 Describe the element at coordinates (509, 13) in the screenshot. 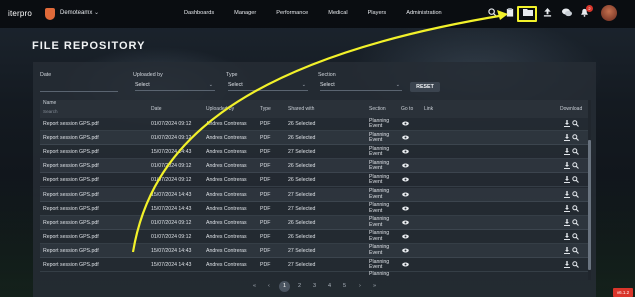

I see `clipboard-icon` at that location.